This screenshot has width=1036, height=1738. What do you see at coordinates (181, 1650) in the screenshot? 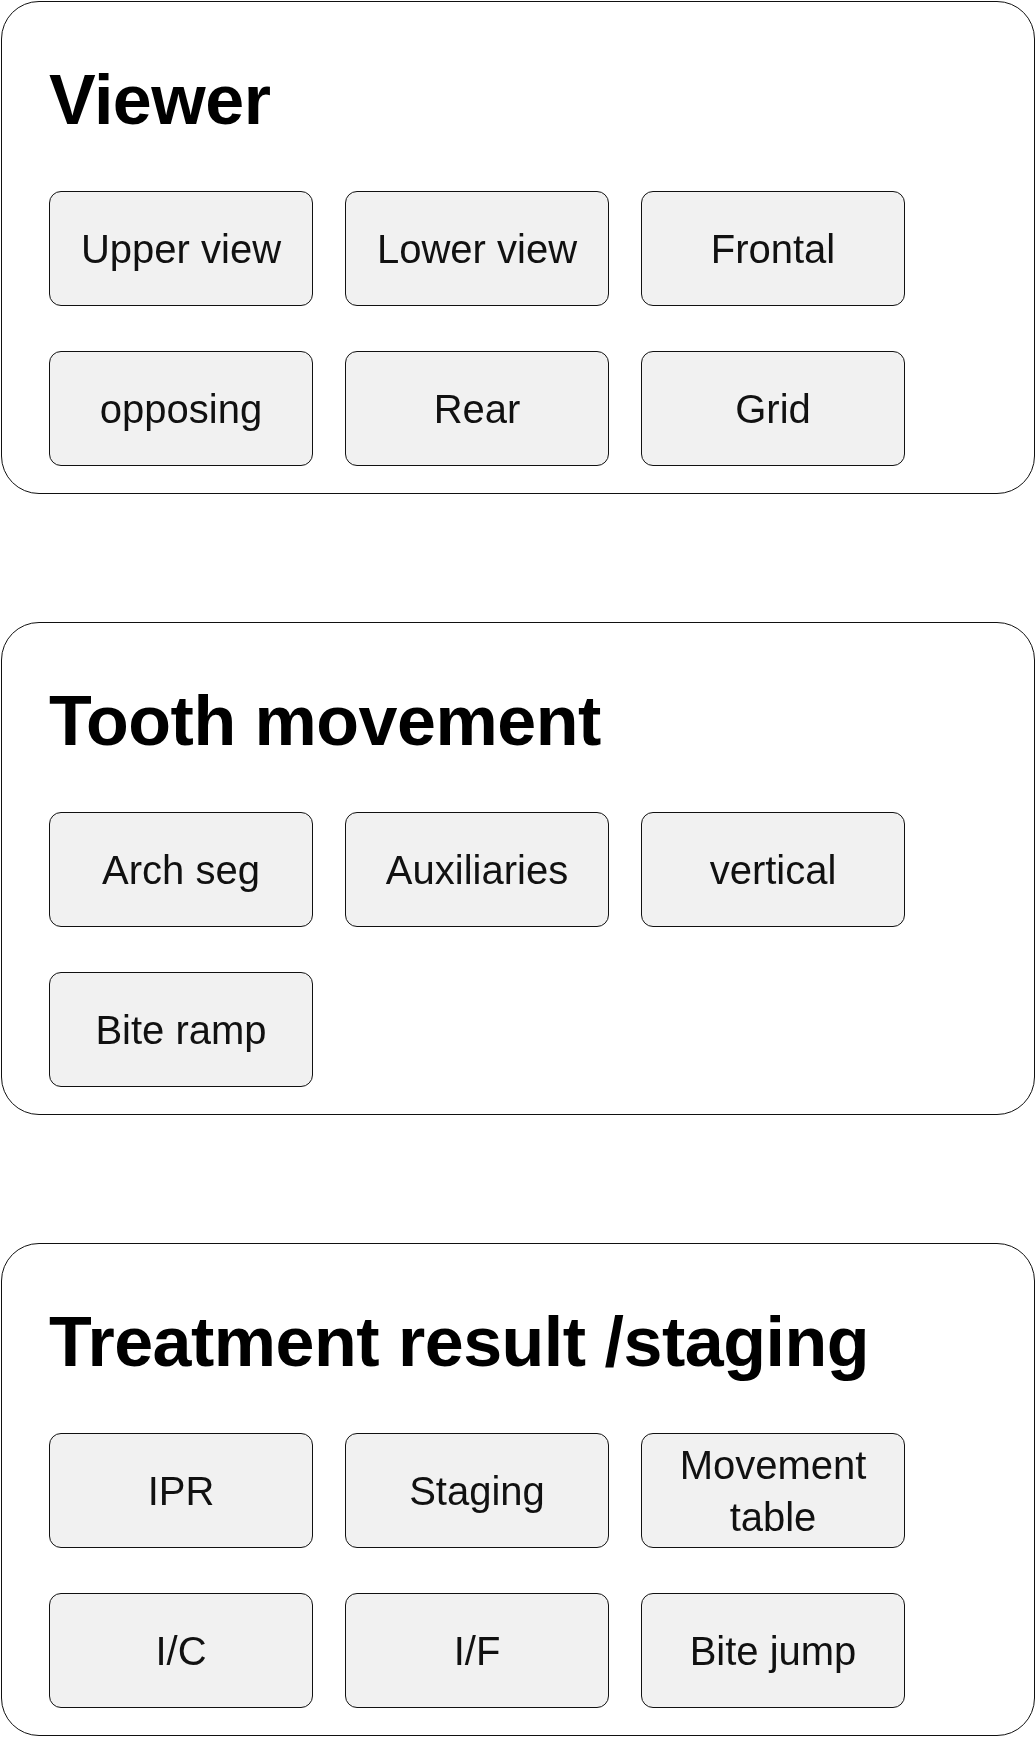
I see `option-button: I/C` at bounding box center [181, 1650].